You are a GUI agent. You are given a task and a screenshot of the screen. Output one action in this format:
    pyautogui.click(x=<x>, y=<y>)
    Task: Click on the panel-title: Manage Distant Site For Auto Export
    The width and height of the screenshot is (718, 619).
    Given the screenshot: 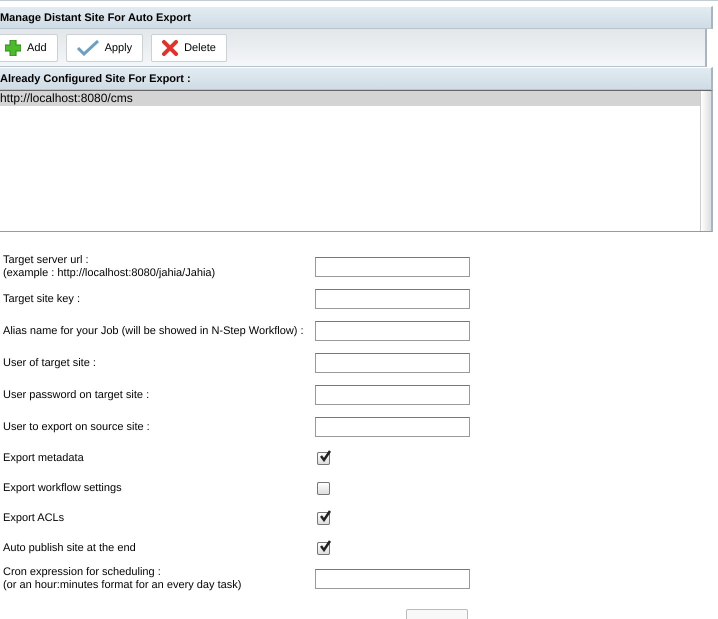 What is the action you would take?
    pyautogui.click(x=95, y=18)
    